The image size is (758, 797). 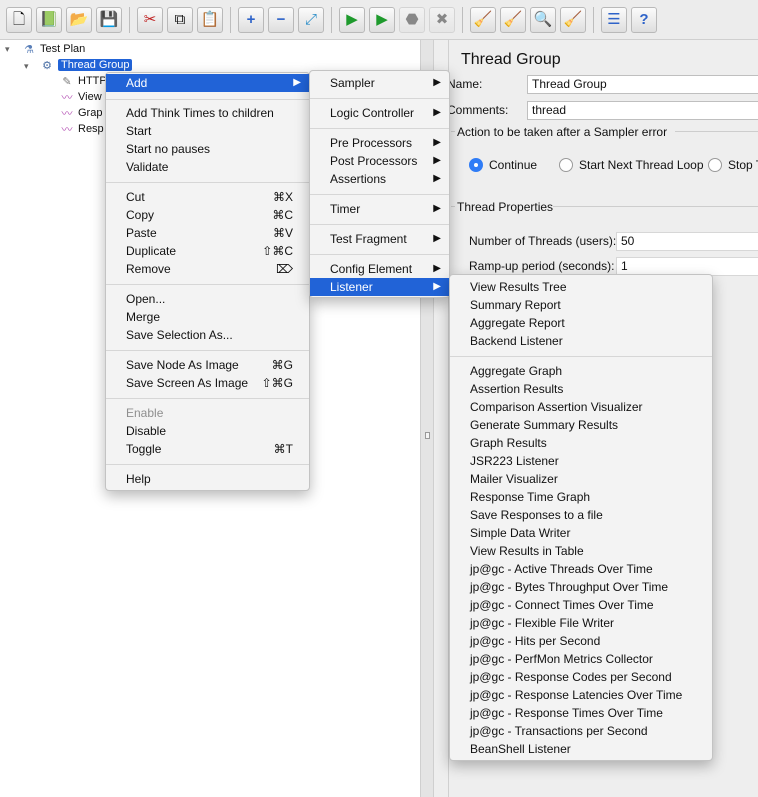 I want to click on radio-start-next-loop, so click(x=566, y=165).